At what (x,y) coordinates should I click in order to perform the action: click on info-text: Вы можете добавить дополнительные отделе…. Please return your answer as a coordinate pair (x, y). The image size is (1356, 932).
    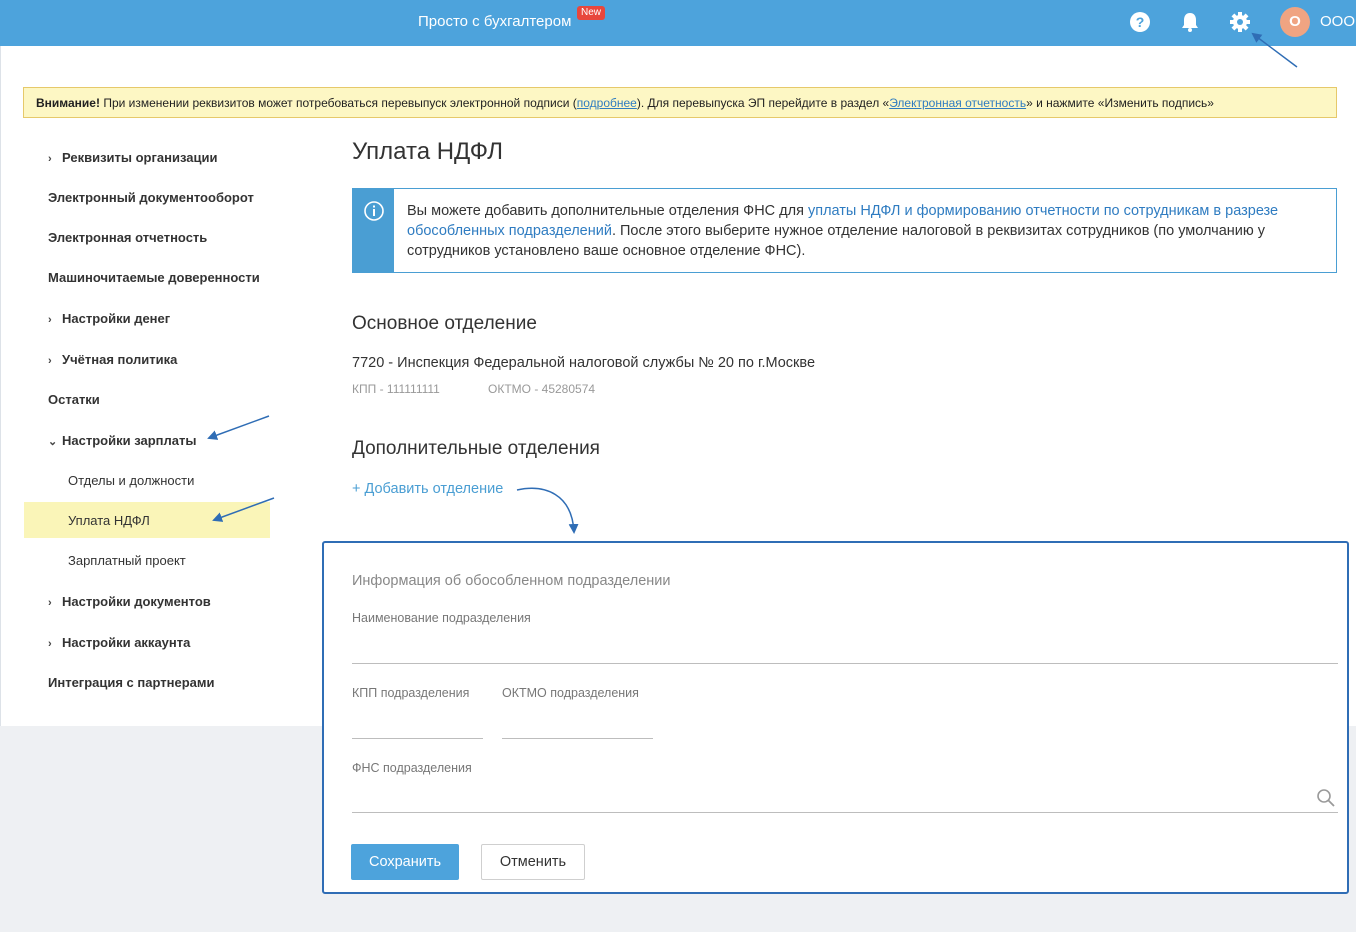
    Looking at the image, I should click on (843, 231).